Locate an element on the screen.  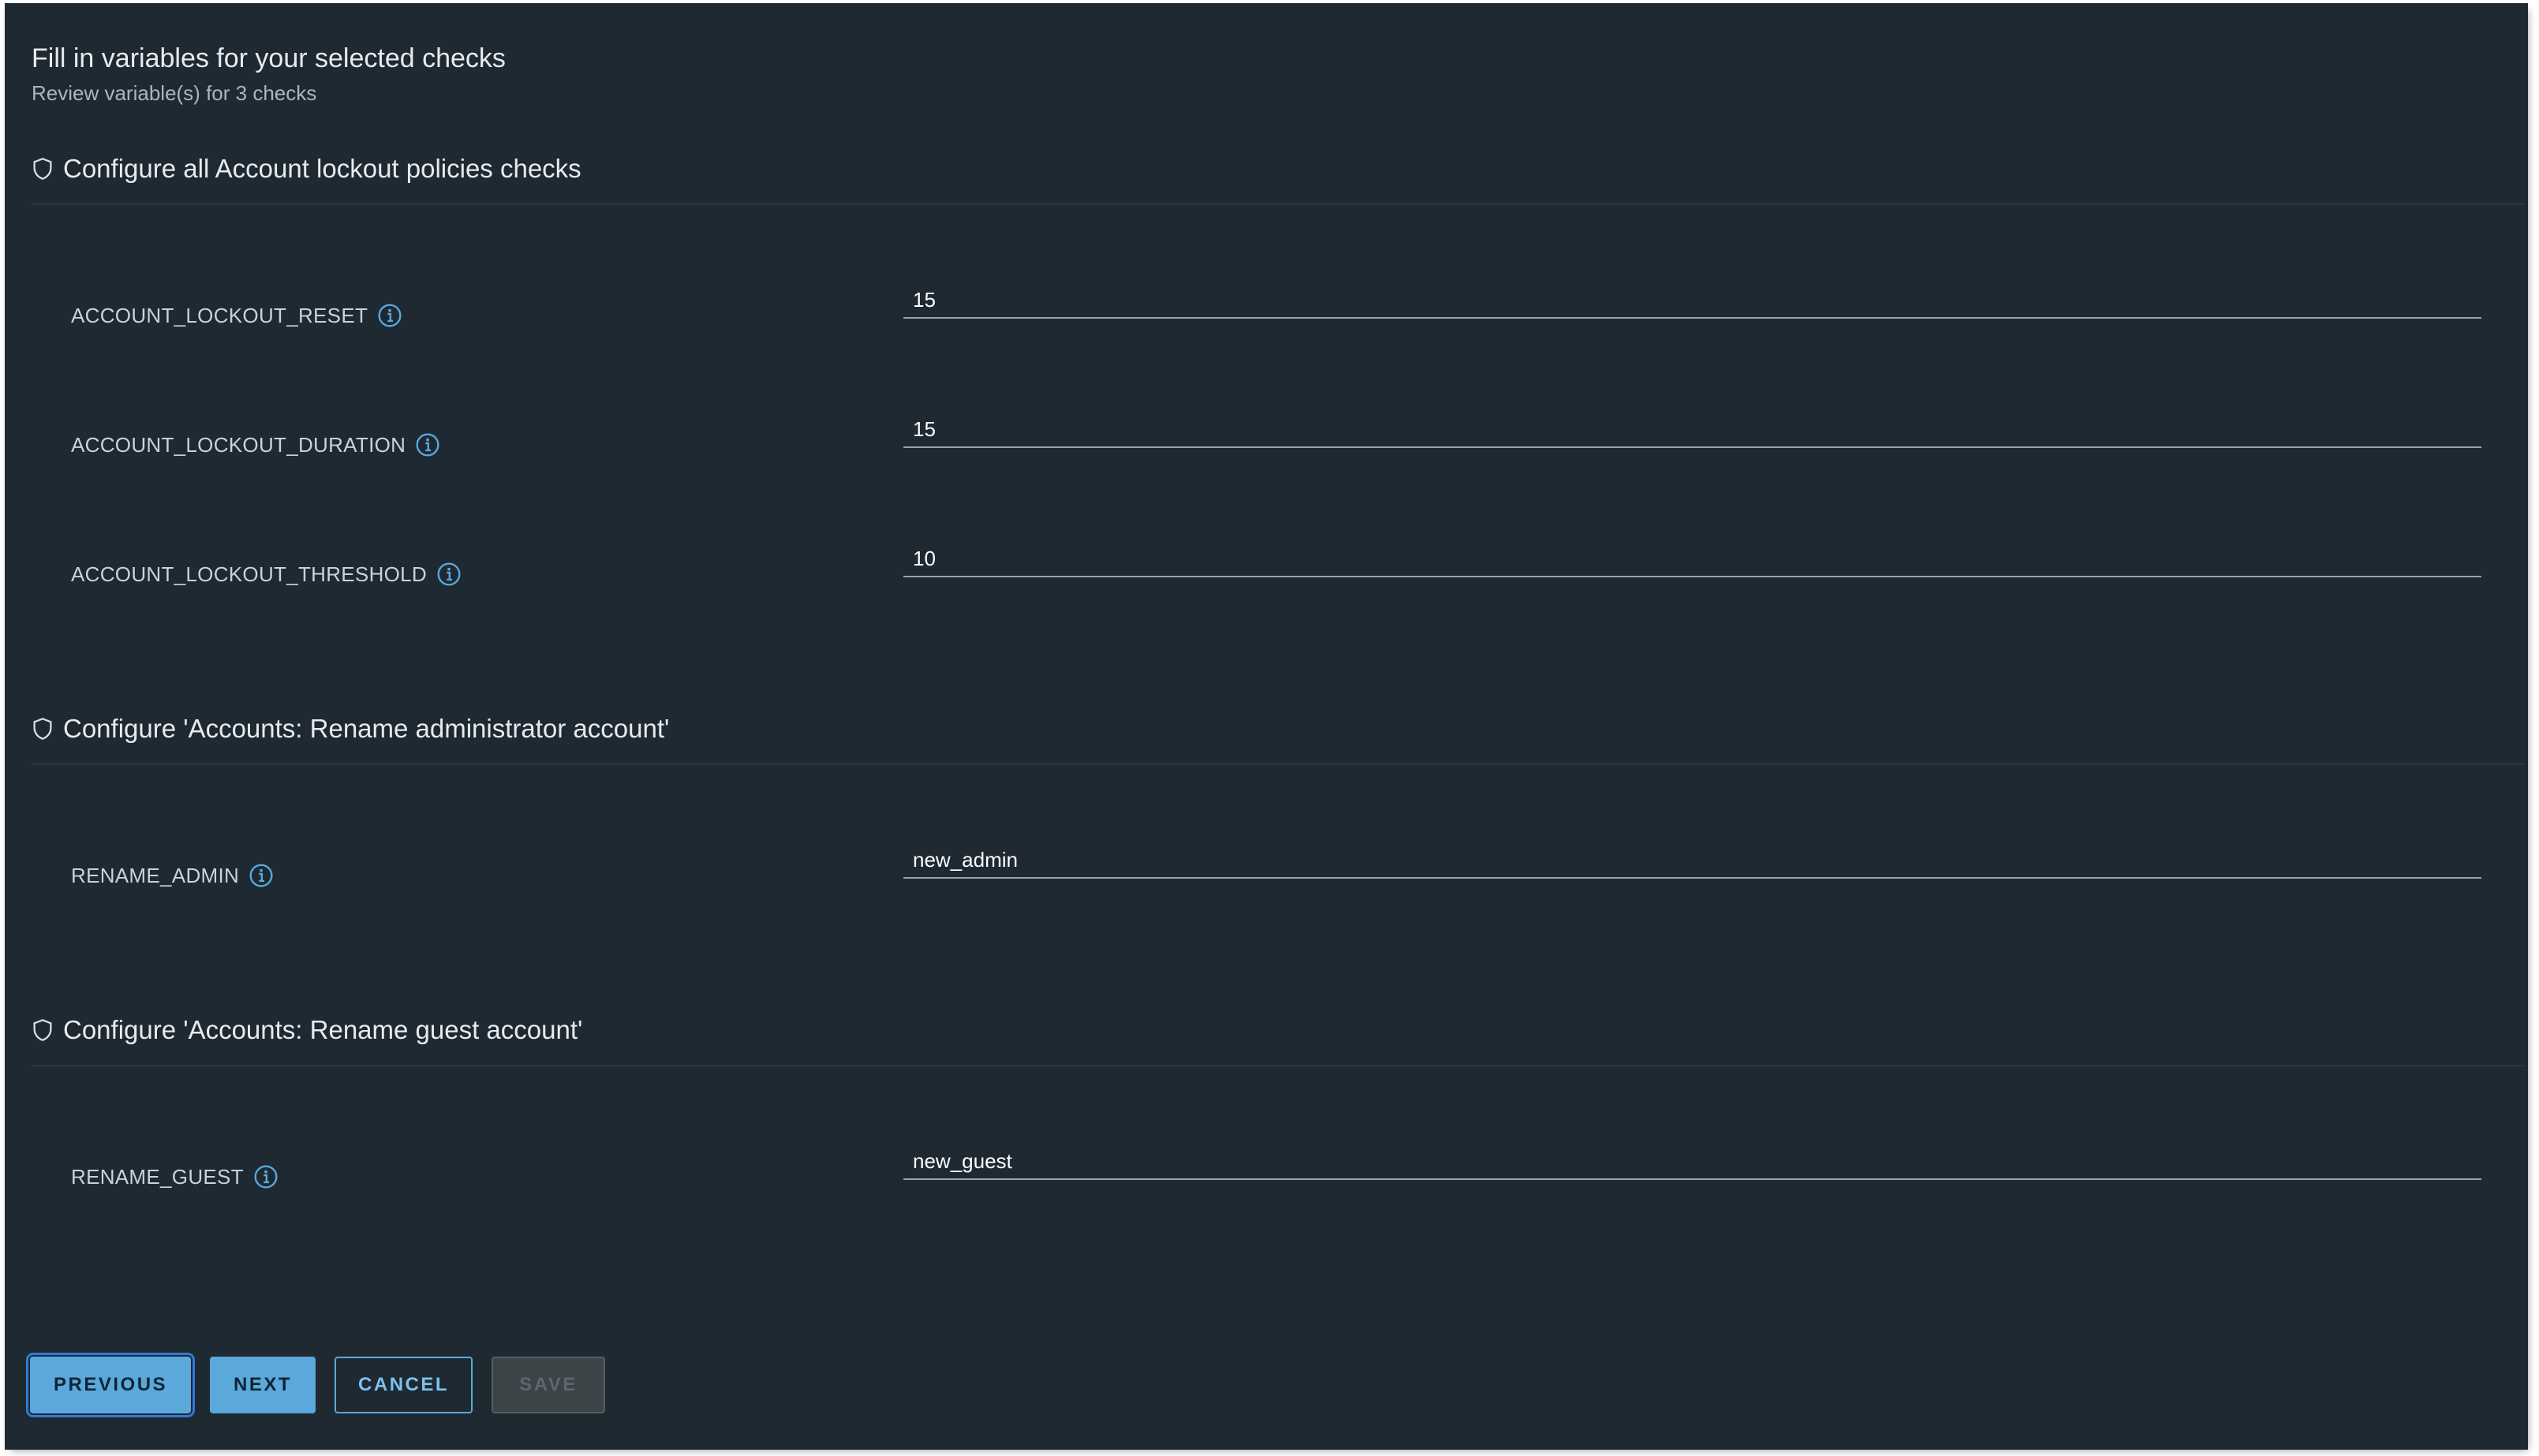
account-lockout-threshold-input is located at coordinates (1692, 558).